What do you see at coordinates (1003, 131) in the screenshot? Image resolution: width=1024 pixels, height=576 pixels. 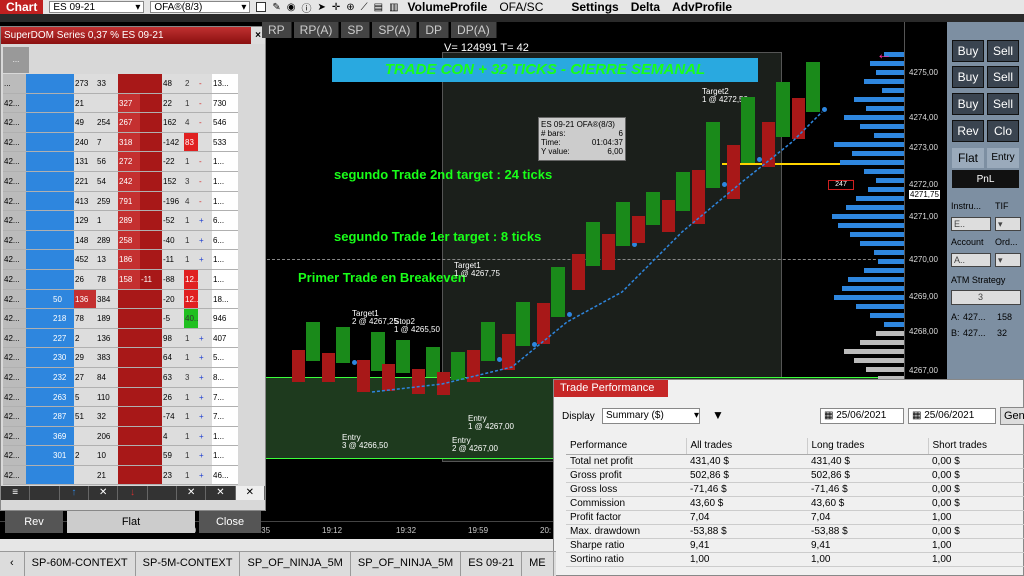 I see `close-button: Clo` at bounding box center [1003, 131].